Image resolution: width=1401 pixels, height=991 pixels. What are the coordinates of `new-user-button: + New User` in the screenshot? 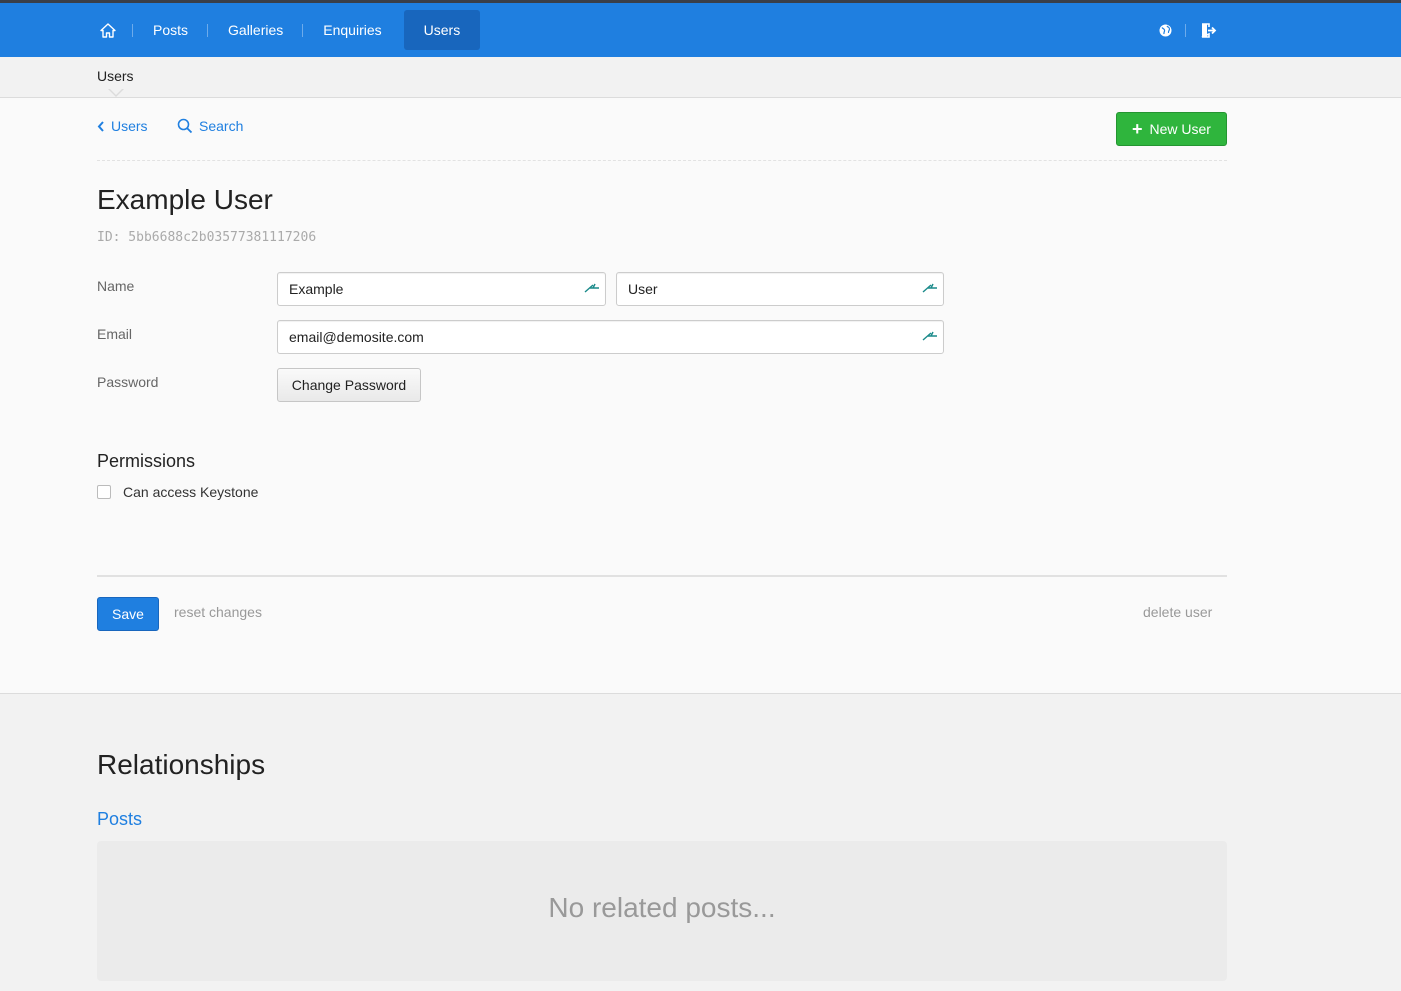 It's located at (1171, 129).